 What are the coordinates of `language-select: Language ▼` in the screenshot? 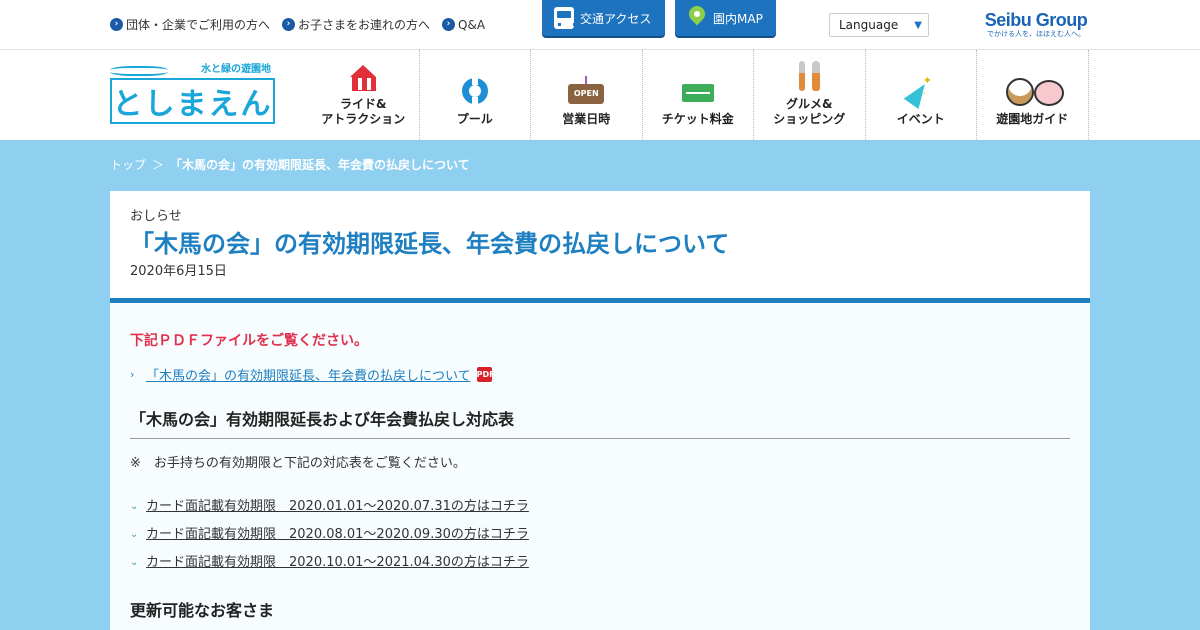 It's located at (879, 25).